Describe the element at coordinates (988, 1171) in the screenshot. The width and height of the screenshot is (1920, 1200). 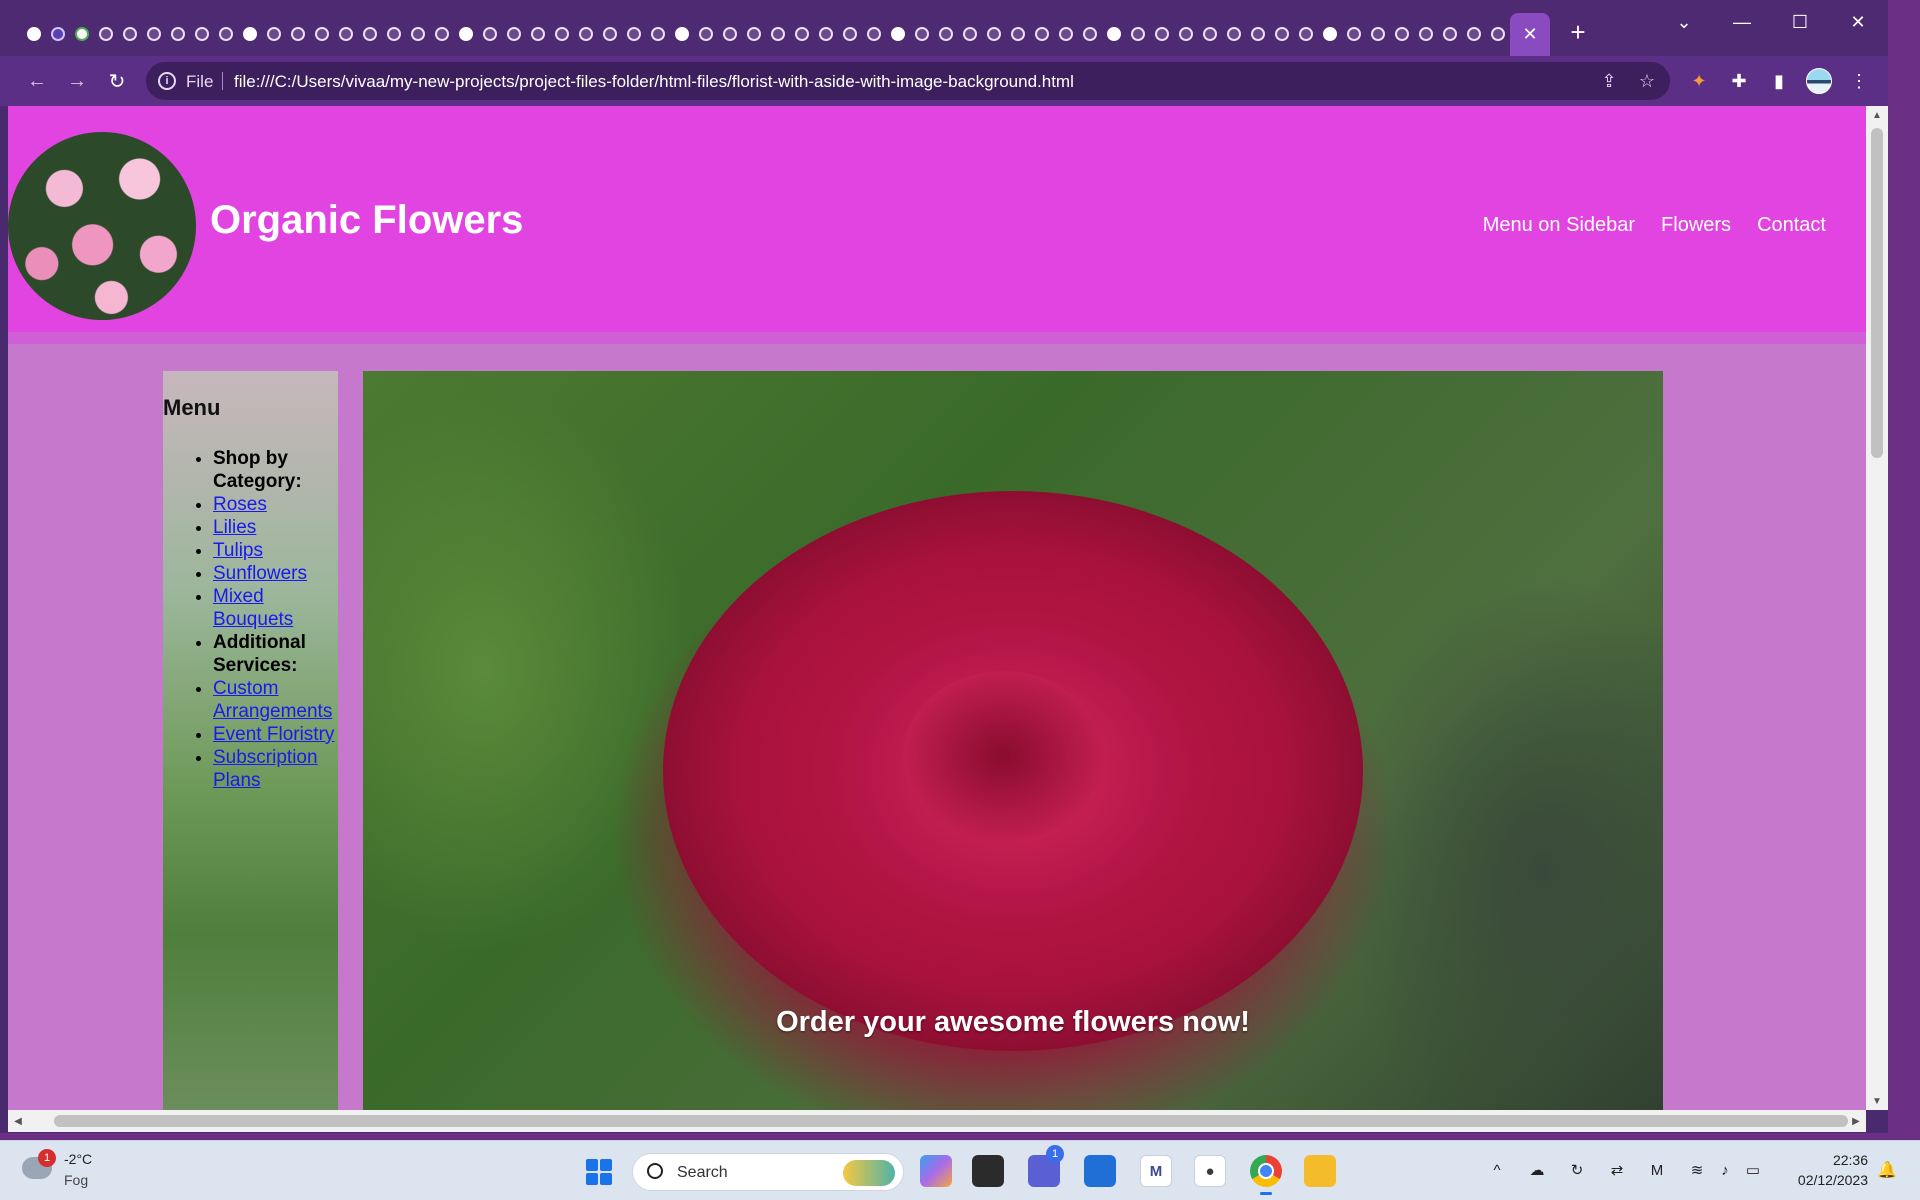
I see `file-explorer-dark-app-icon` at that location.